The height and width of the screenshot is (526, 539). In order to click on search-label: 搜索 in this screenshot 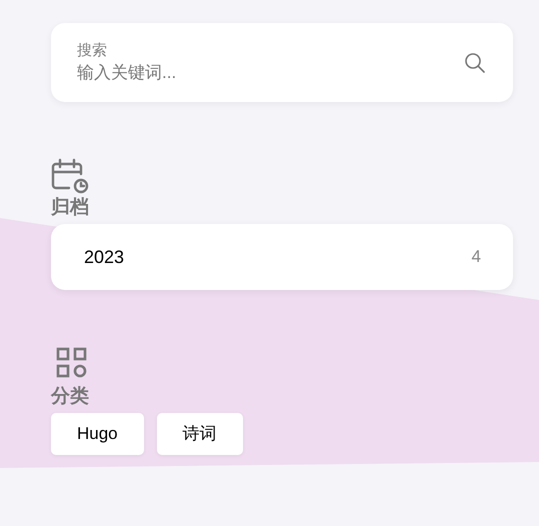, I will do `click(92, 50)`.